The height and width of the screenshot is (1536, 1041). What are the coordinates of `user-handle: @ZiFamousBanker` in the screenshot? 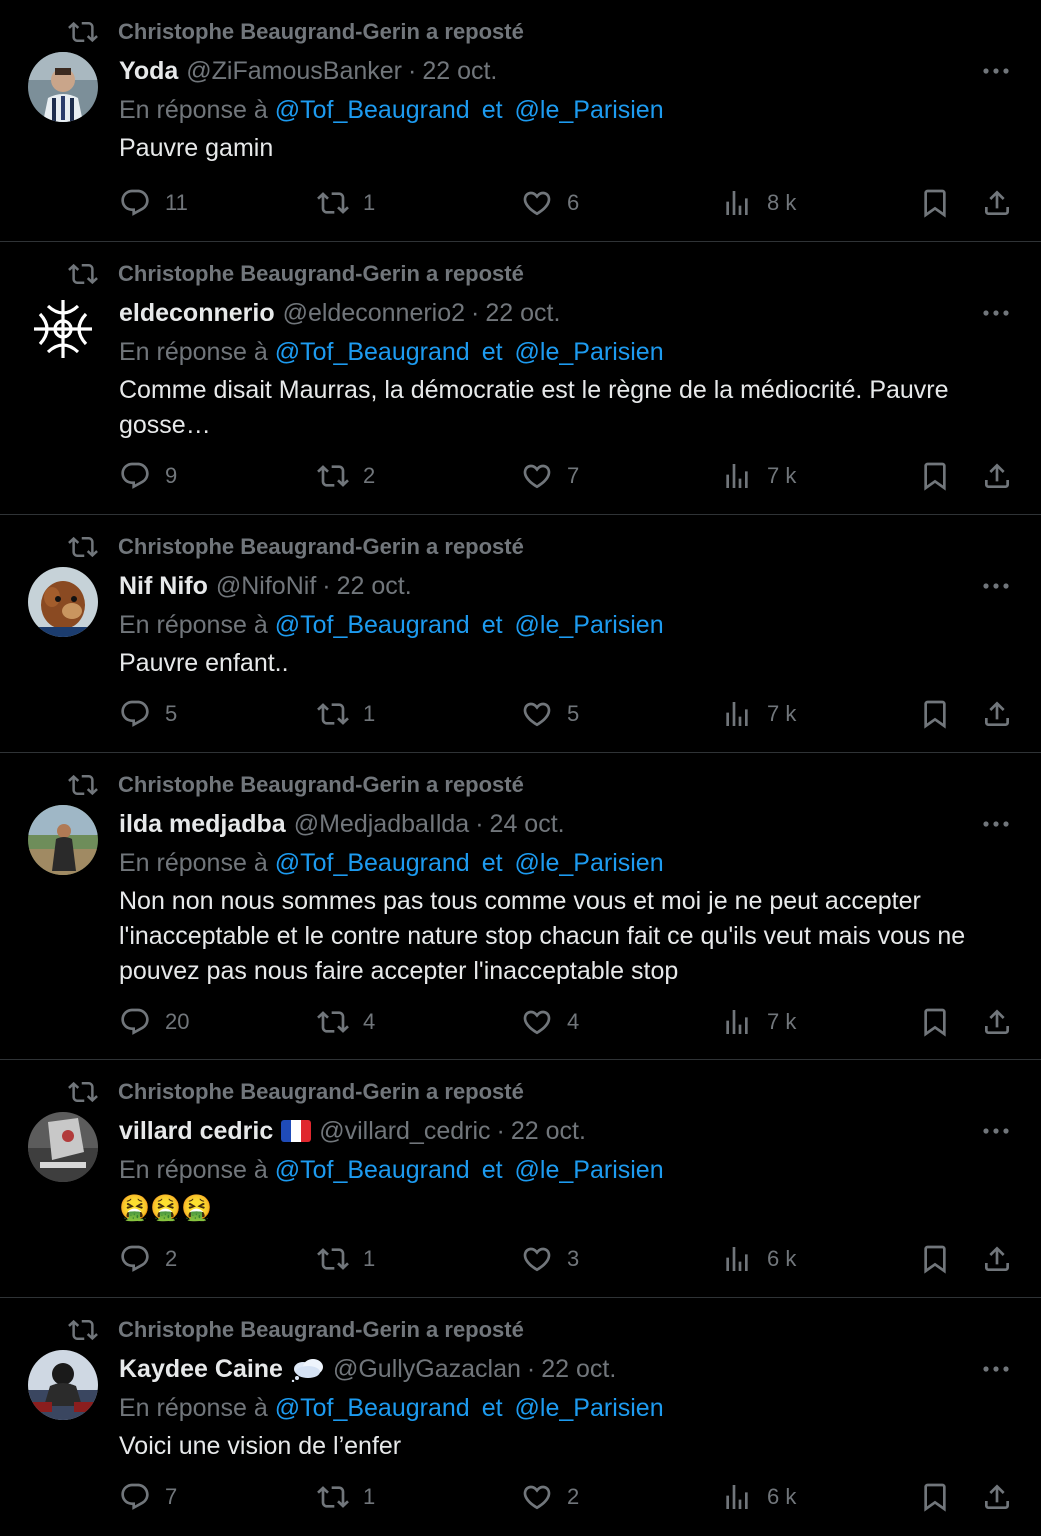 It's located at (294, 71).